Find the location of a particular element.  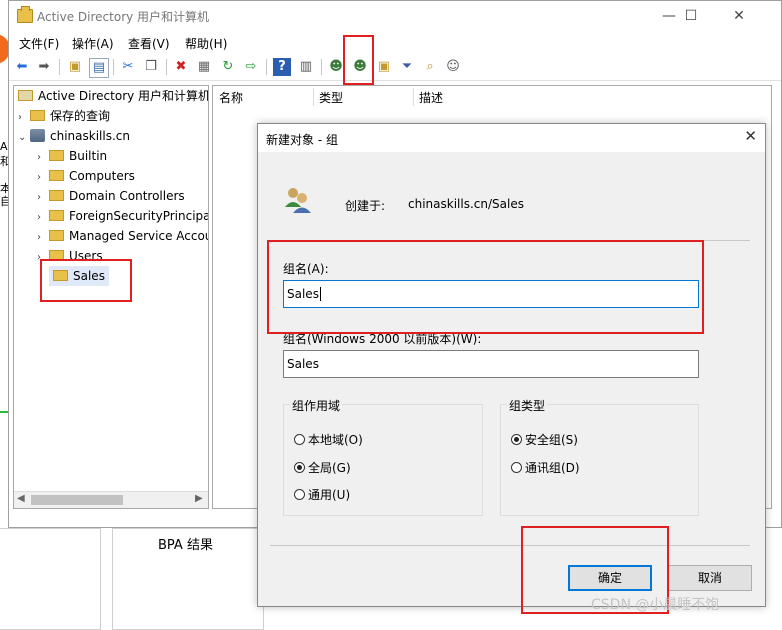

highlight-sales-ou is located at coordinates (86, 280).